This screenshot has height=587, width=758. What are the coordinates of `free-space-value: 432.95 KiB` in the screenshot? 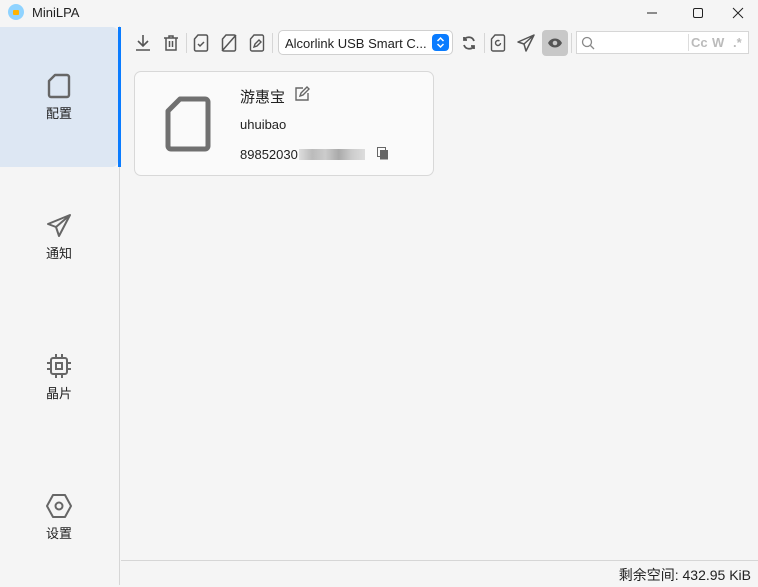 It's located at (717, 575).